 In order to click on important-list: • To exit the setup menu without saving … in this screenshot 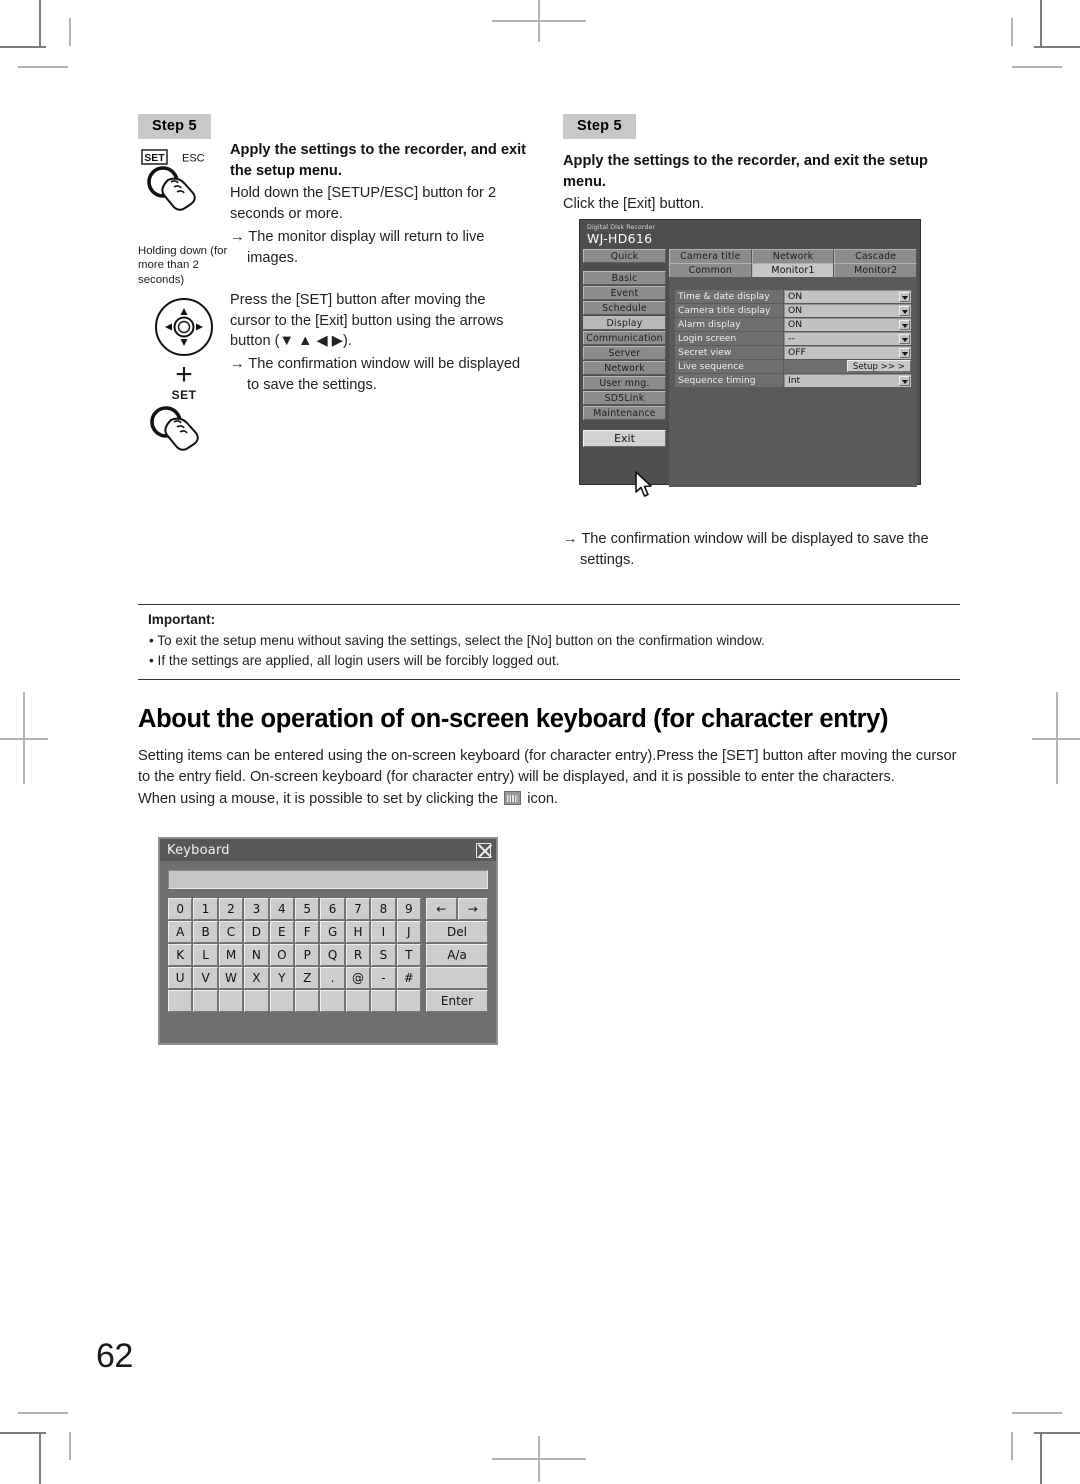, I will do `click(549, 651)`.